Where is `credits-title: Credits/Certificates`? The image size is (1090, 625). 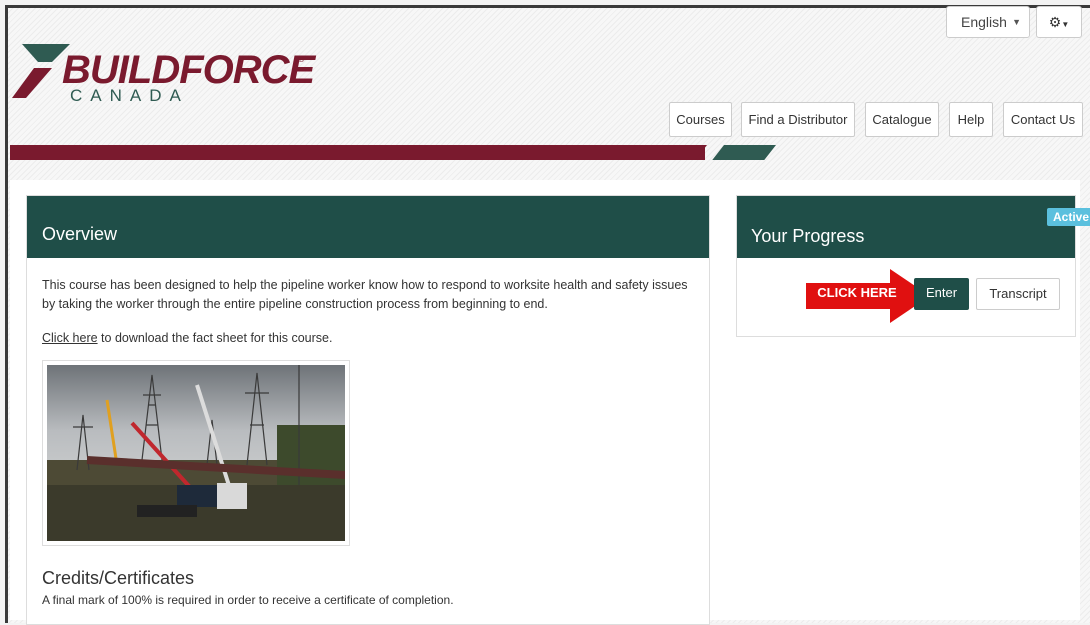 credits-title: Credits/Certificates is located at coordinates (118, 578).